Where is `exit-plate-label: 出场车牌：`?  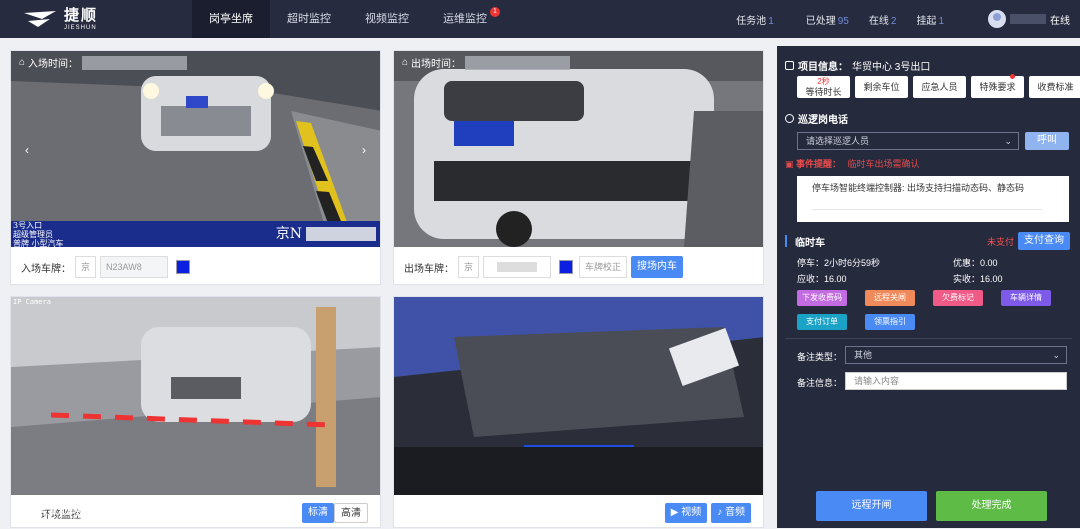 exit-plate-label: 出场车牌： is located at coordinates (429, 269).